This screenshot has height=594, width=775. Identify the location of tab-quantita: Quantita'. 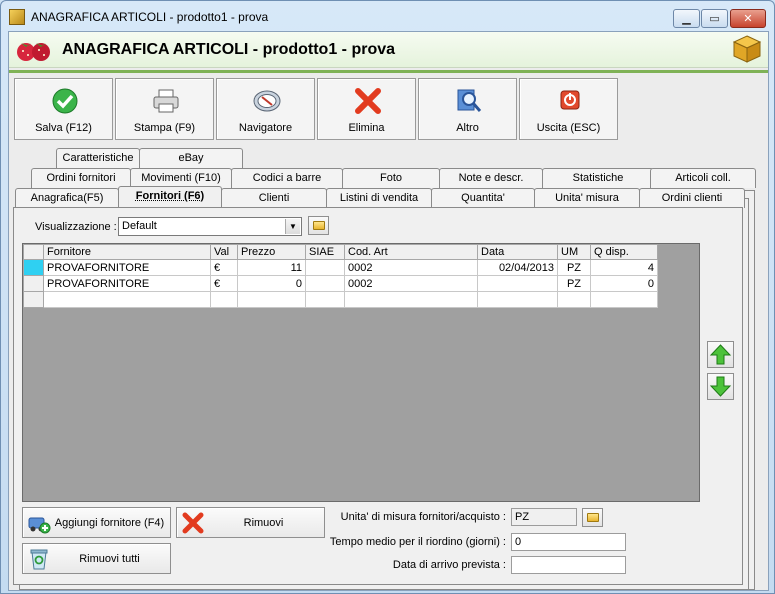
(483, 198).